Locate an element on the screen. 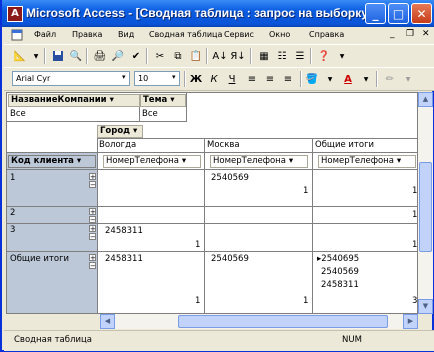  mdi-close-button: ✕ is located at coordinates (426, 34).